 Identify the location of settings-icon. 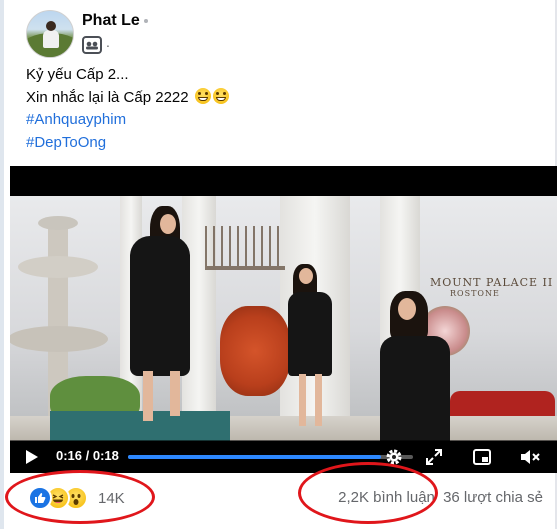
(394, 456).